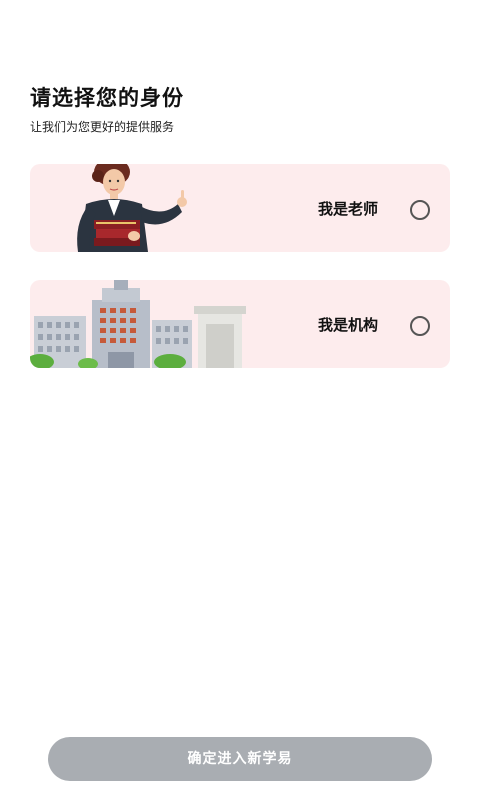 Image resolution: width=480 pixels, height=800 pixels. Describe the element at coordinates (347, 209) in the screenshot. I see `teacher-option-label: 我是老师` at that location.